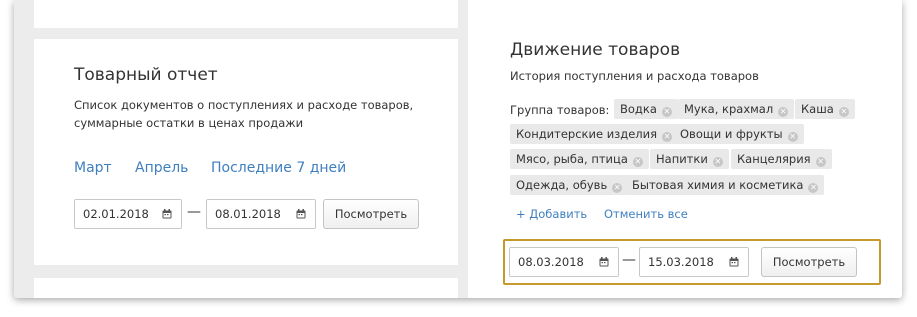 This screenshot has height=317, width=917. I want to click on tag-label: Одежда, обувь, so click(562, 185).